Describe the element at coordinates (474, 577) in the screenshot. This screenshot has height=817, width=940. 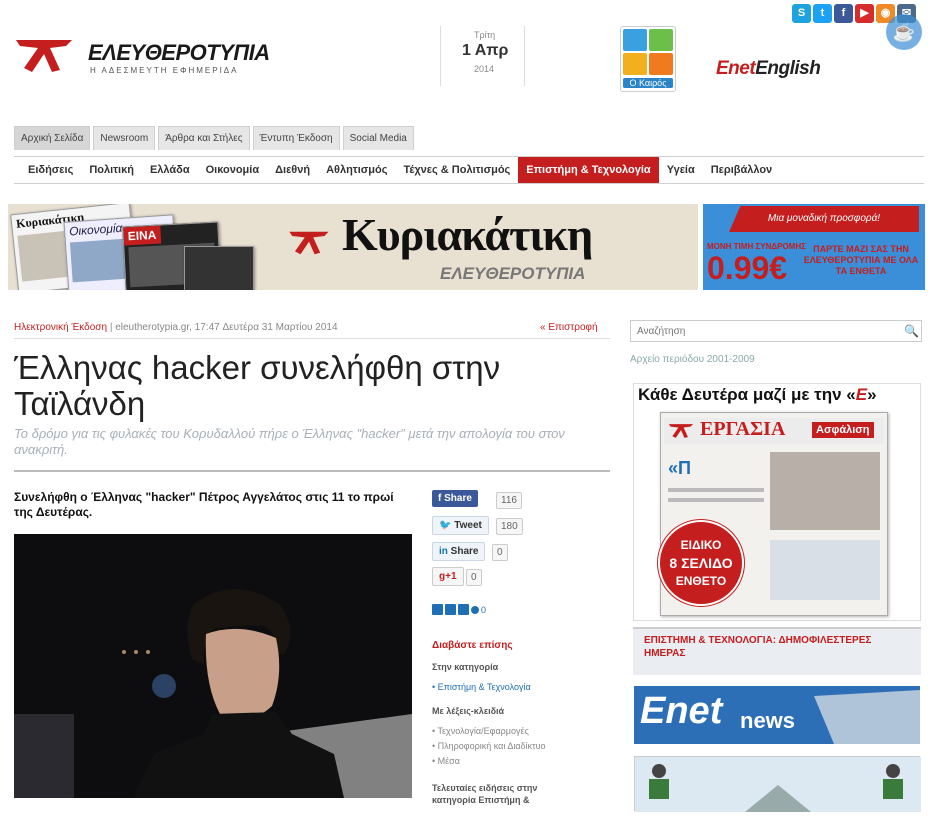
I see `gplus-count: 0` at that location.